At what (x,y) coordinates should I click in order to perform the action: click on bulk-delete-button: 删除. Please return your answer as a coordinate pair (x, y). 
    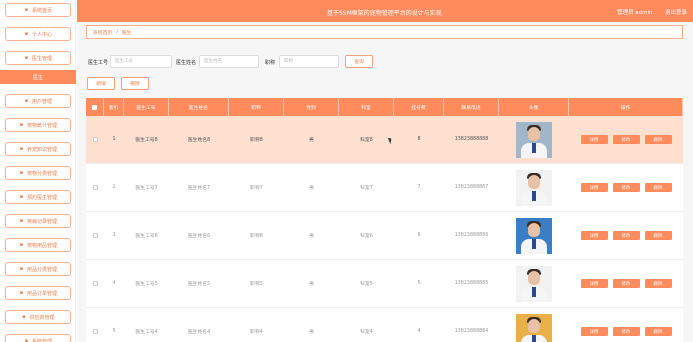
    Looking at the image, I should click on (135, 83).